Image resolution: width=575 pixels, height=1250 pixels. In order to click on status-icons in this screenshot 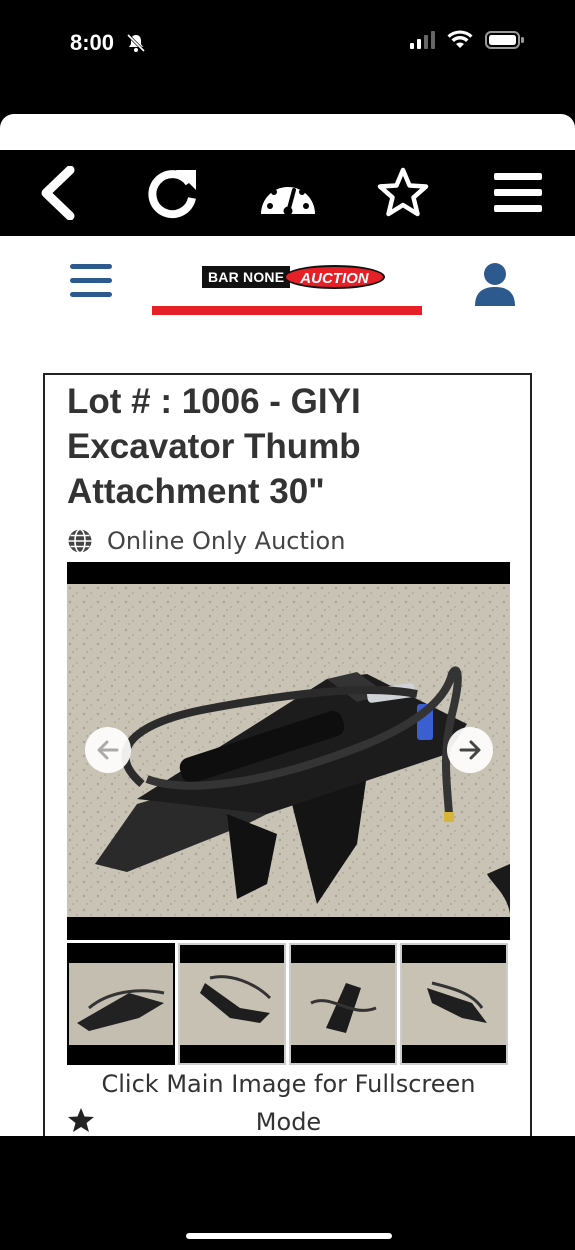, I will do `click(467, 40)`.